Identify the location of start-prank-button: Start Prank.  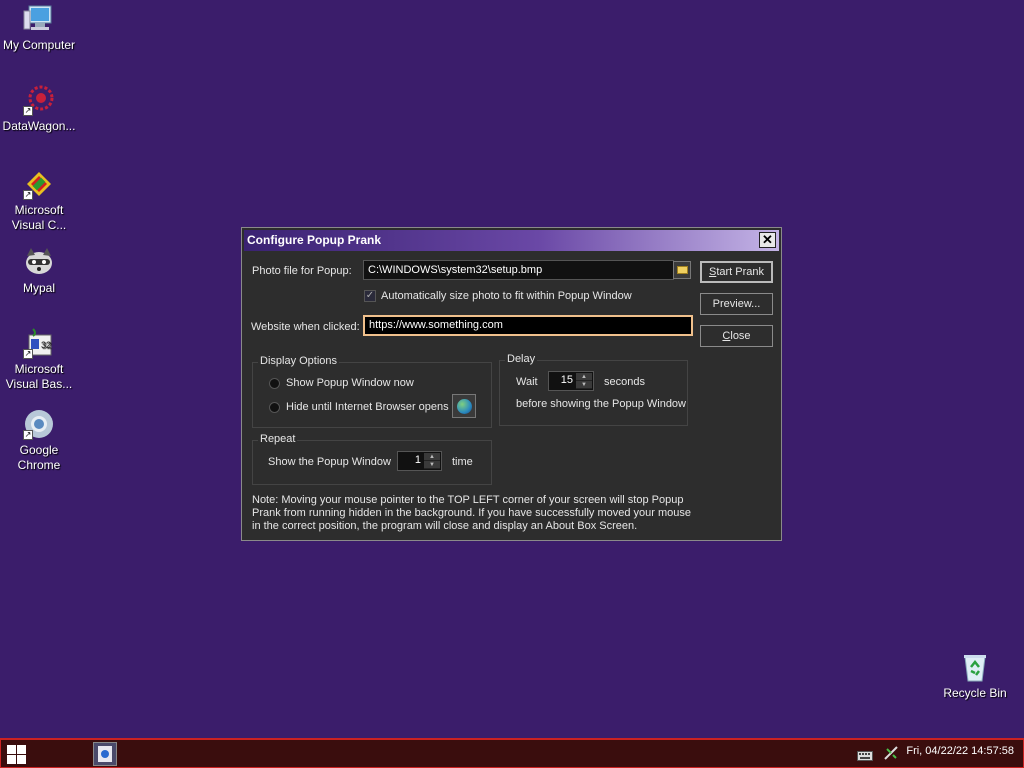
(736, 272).